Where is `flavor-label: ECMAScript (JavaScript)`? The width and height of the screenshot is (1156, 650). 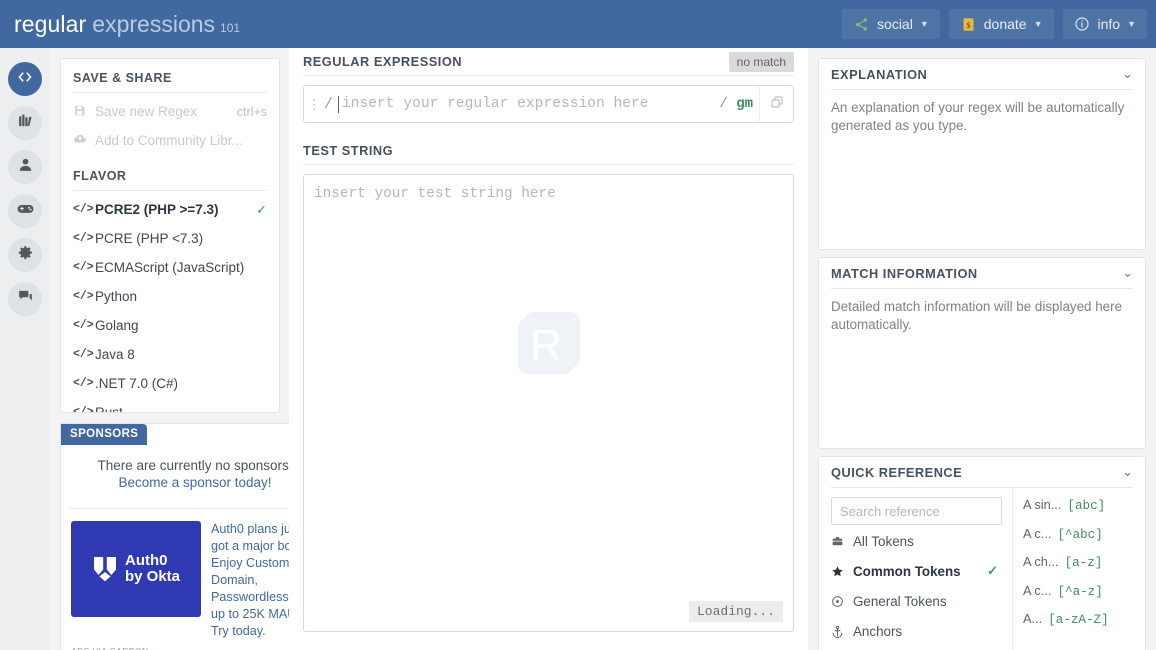
flavor-label: ECMAScript (JavaScript) is located at coordinates (170, 267).